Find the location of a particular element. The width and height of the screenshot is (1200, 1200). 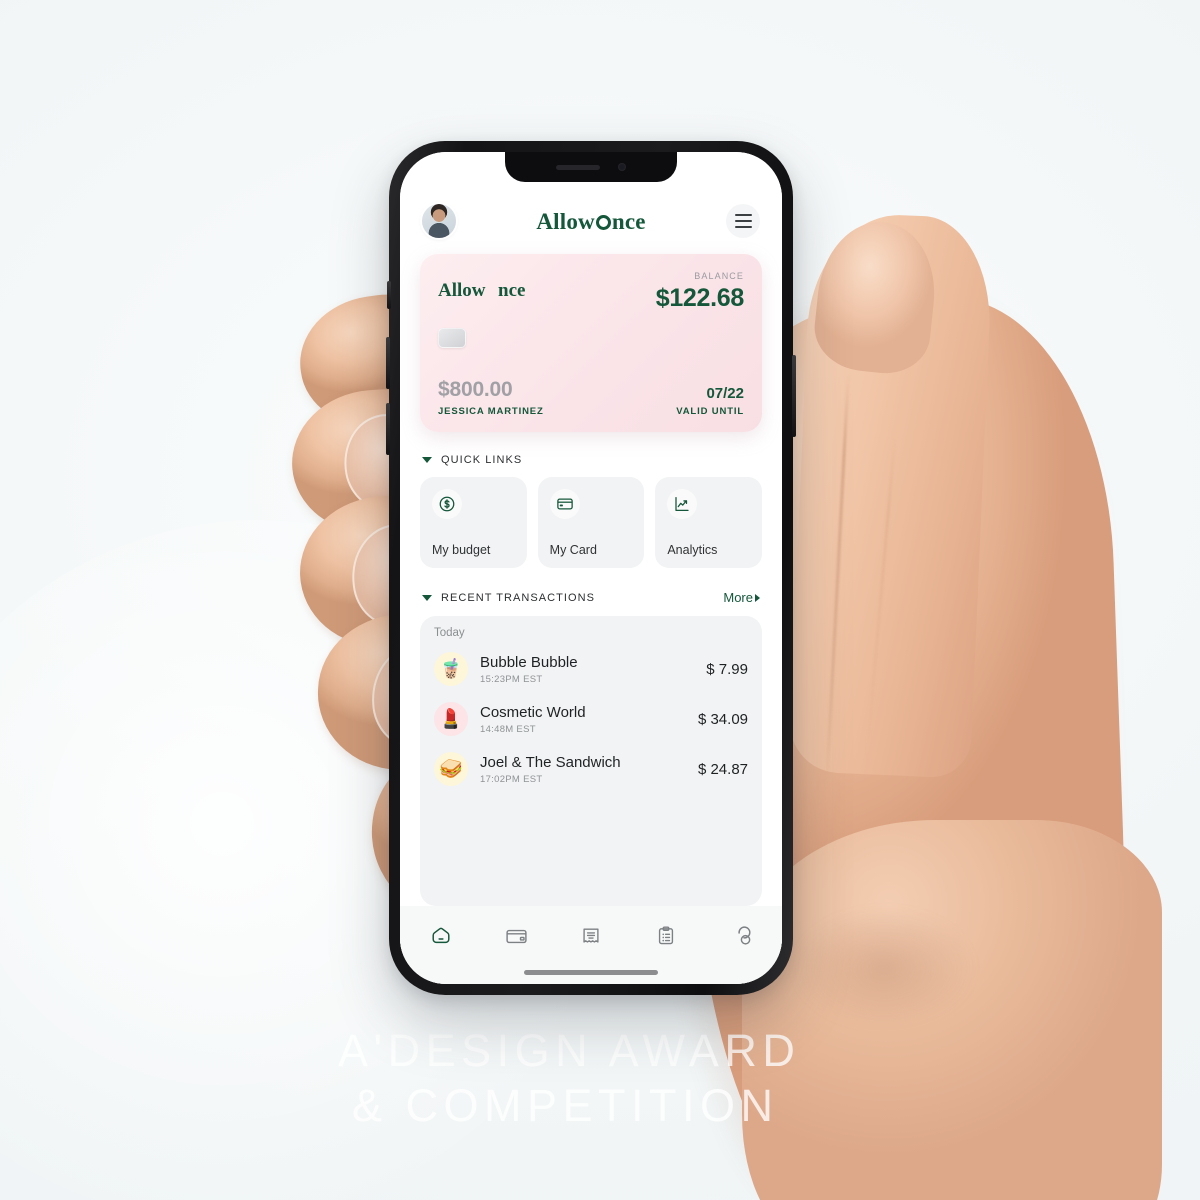

notch is located at coordinates (591, 167).